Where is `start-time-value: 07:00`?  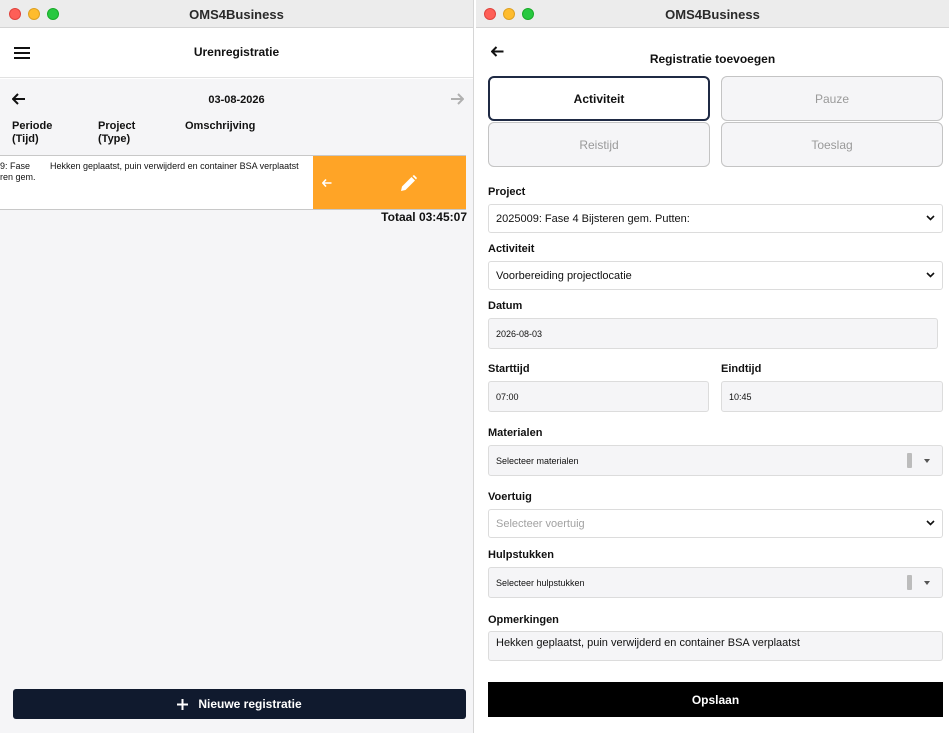
start-time-value: 07:00 is located at coordinates (507, 396).